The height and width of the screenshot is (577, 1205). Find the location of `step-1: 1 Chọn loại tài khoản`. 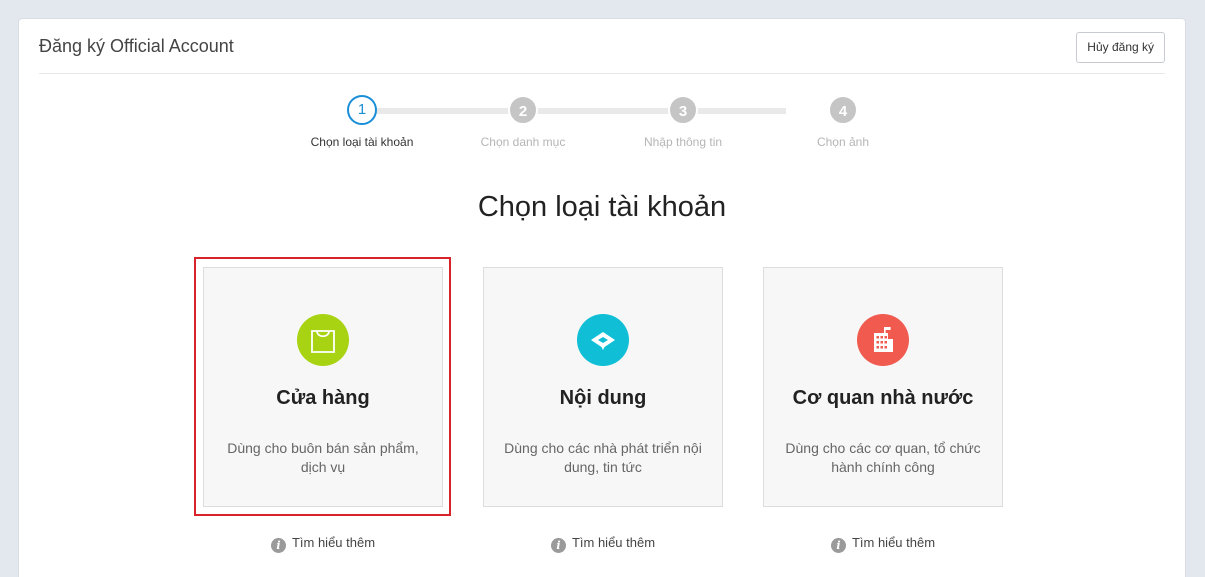

step-1: 1 Chọn loại tài khoản is located at coordinates (362, 122).